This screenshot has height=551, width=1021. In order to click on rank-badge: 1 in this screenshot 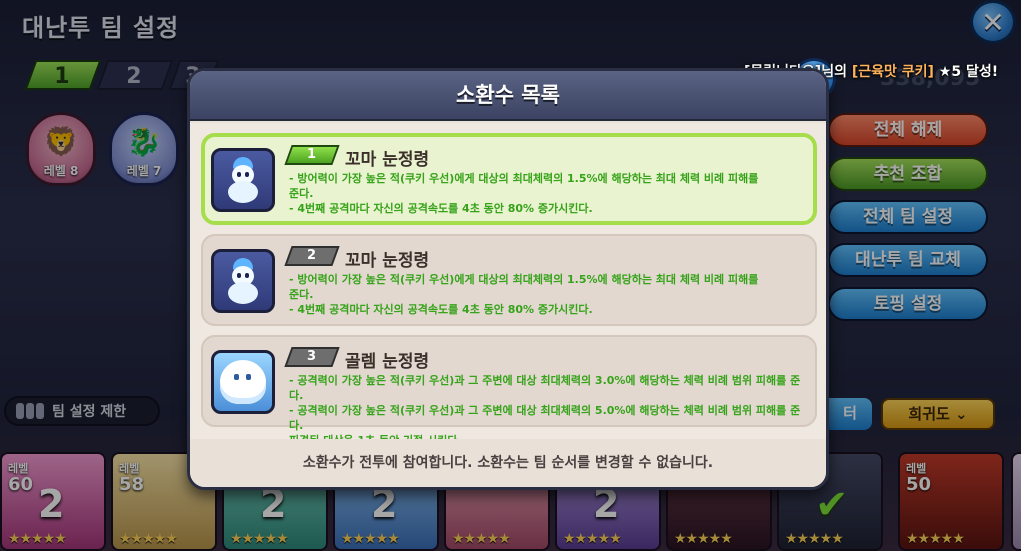, I will do `click(312, 155)`.